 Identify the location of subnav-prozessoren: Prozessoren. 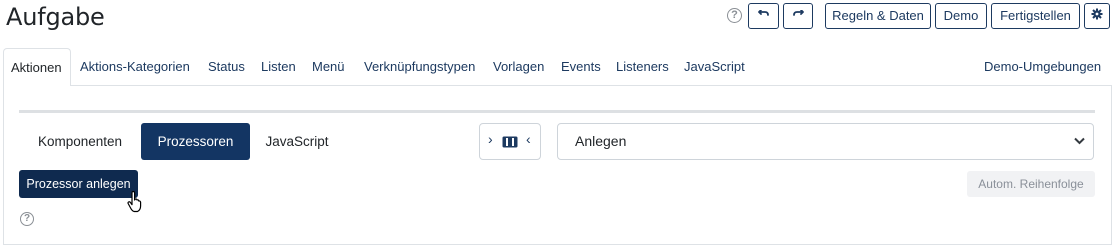
(195, 141).